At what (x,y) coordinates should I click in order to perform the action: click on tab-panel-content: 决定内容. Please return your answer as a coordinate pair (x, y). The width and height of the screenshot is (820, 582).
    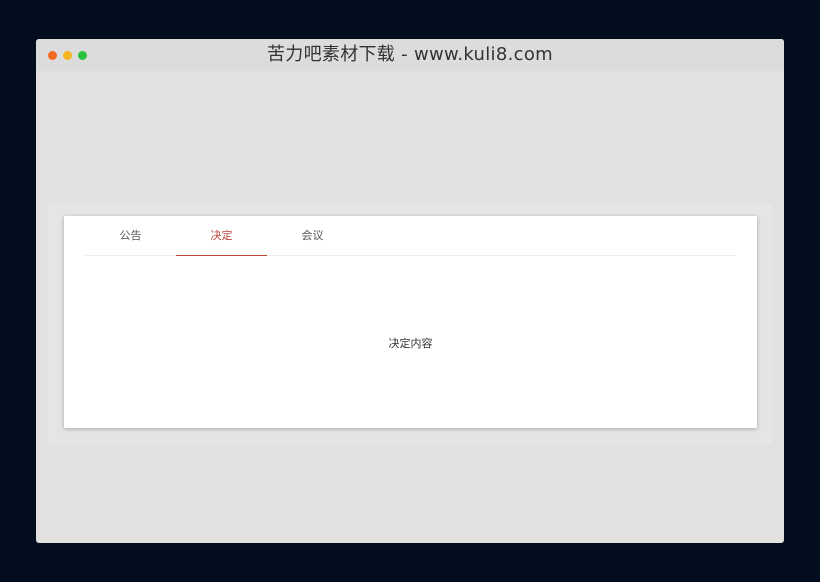
    Looking at the image, I should click on (410, 343).